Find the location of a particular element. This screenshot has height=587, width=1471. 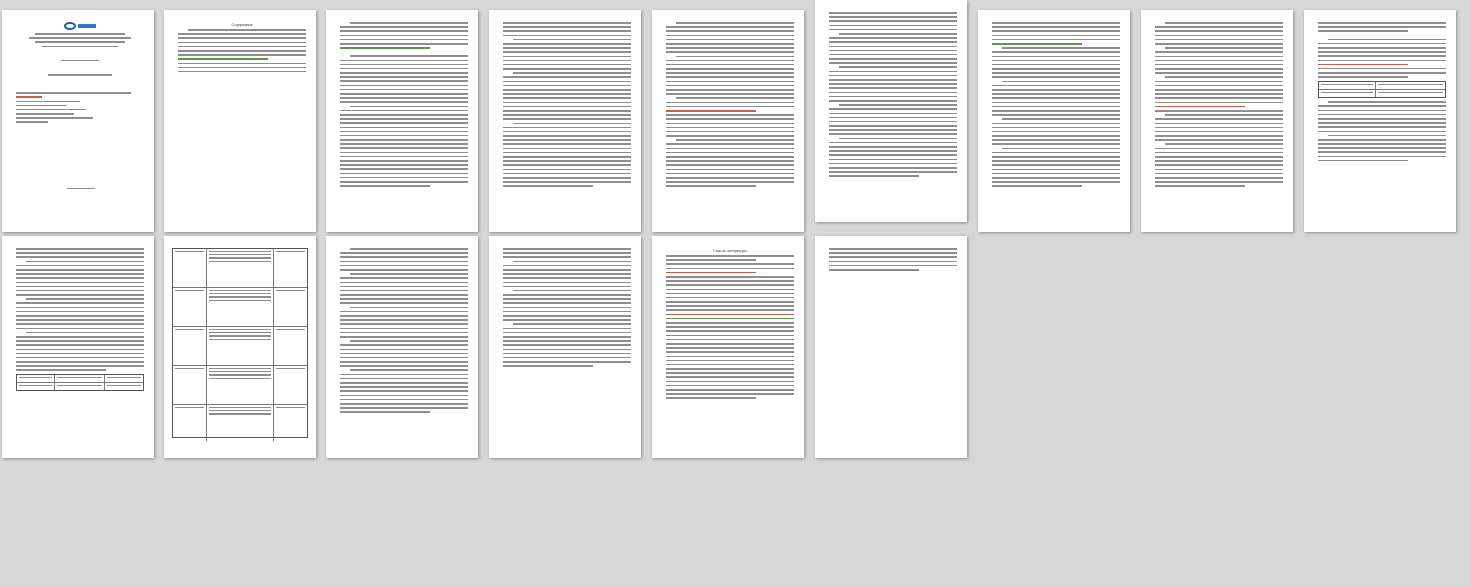

university-logo-icon is located at coordinates (80, 26).